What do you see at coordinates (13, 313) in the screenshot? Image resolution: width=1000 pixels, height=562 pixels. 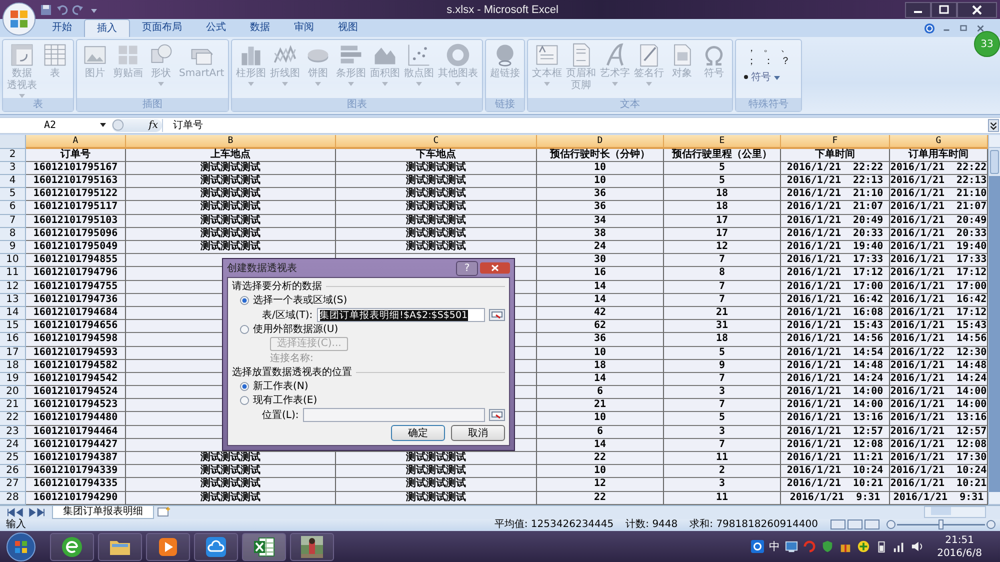 I see `row-header: 14` at bounding box center [13, 313].